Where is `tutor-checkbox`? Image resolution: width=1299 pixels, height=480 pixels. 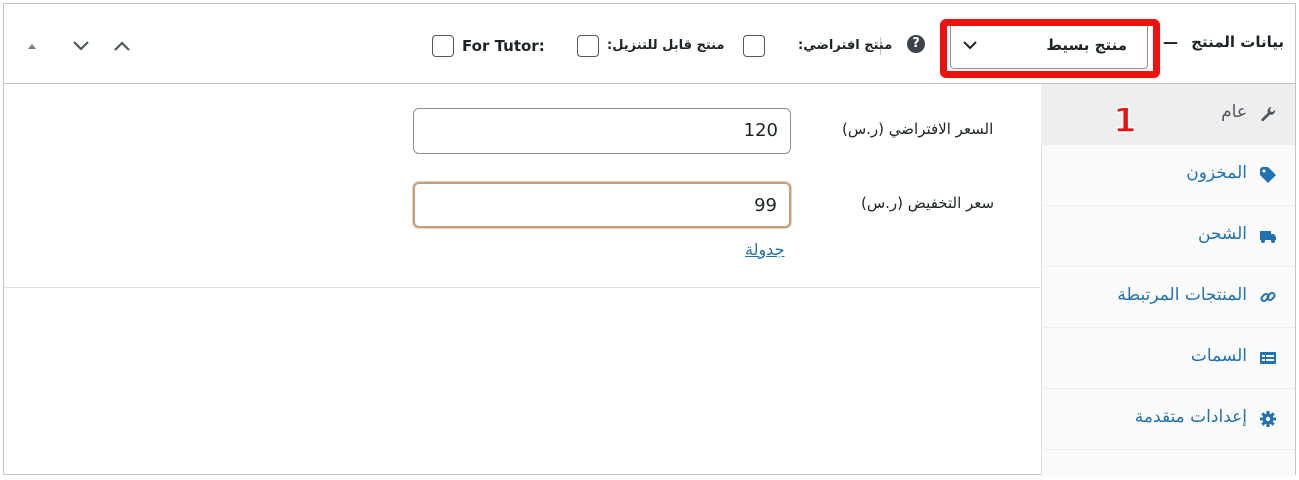
tutor-checkbox is located at coordinates (443, 46).